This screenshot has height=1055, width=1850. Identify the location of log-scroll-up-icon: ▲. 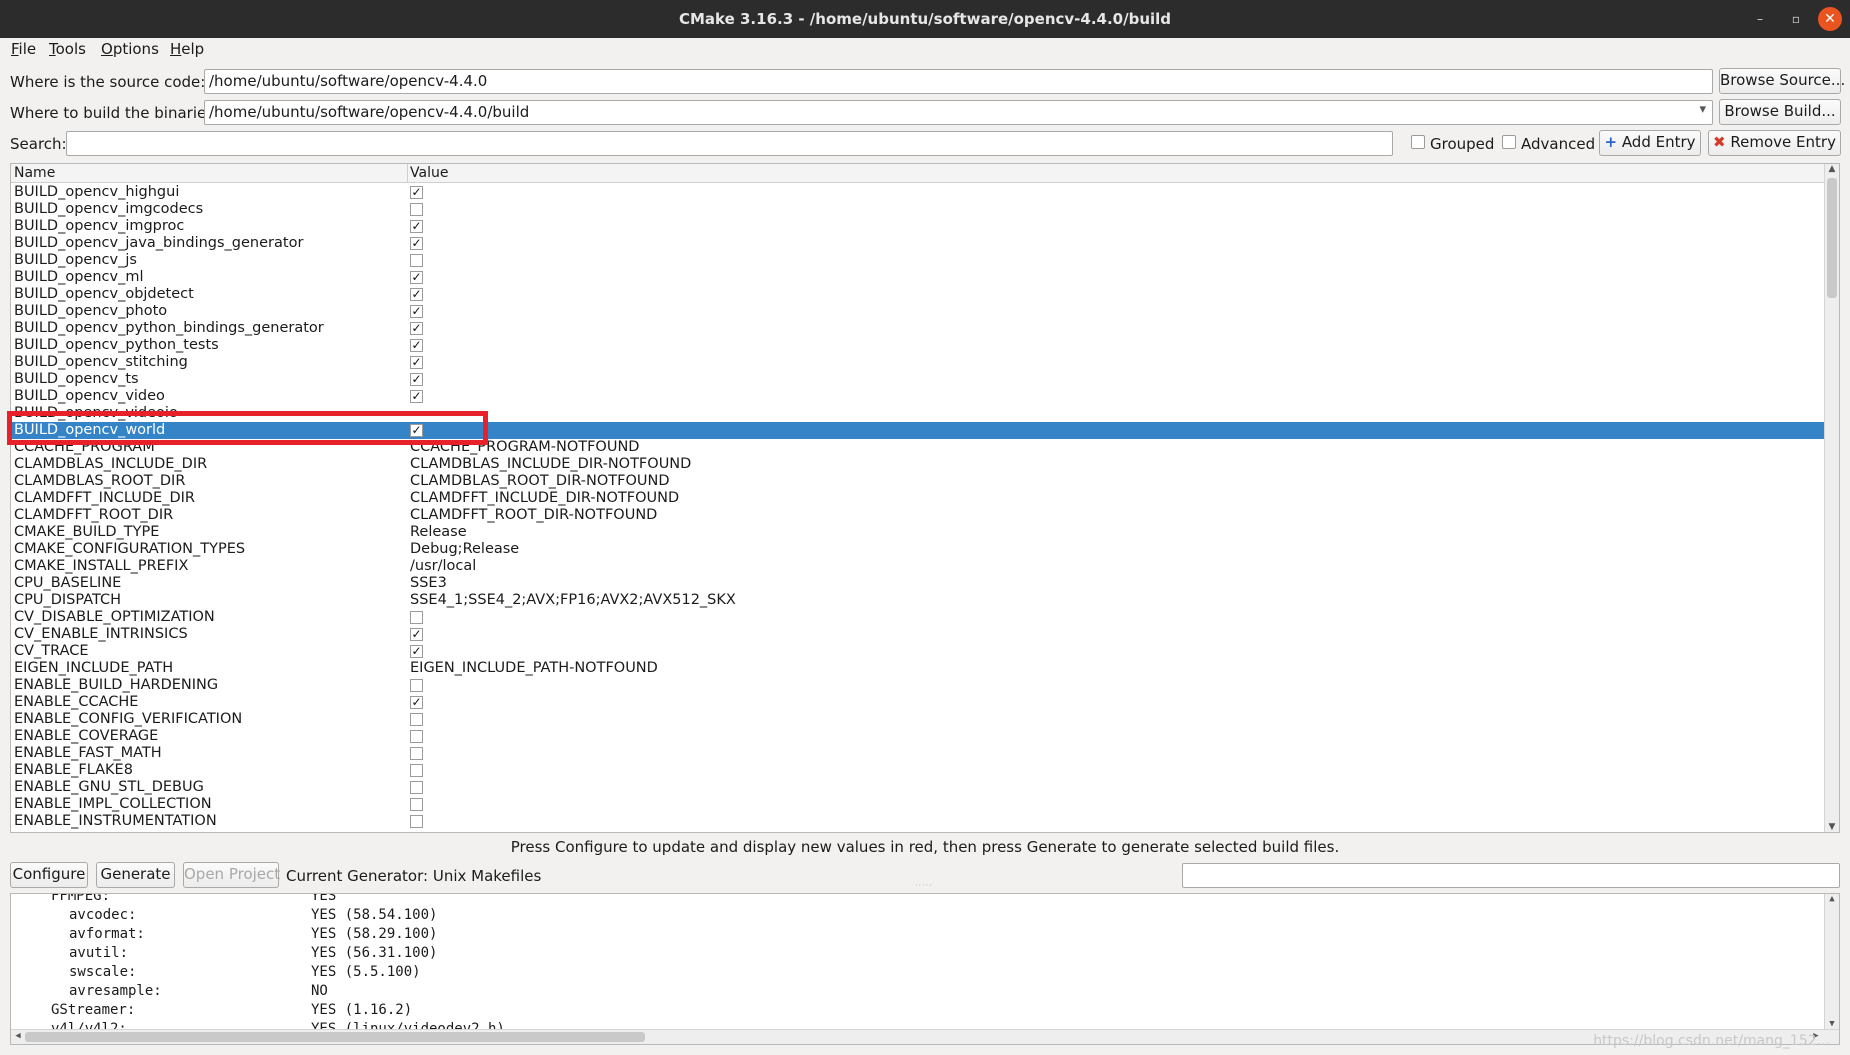
(1832, 899).